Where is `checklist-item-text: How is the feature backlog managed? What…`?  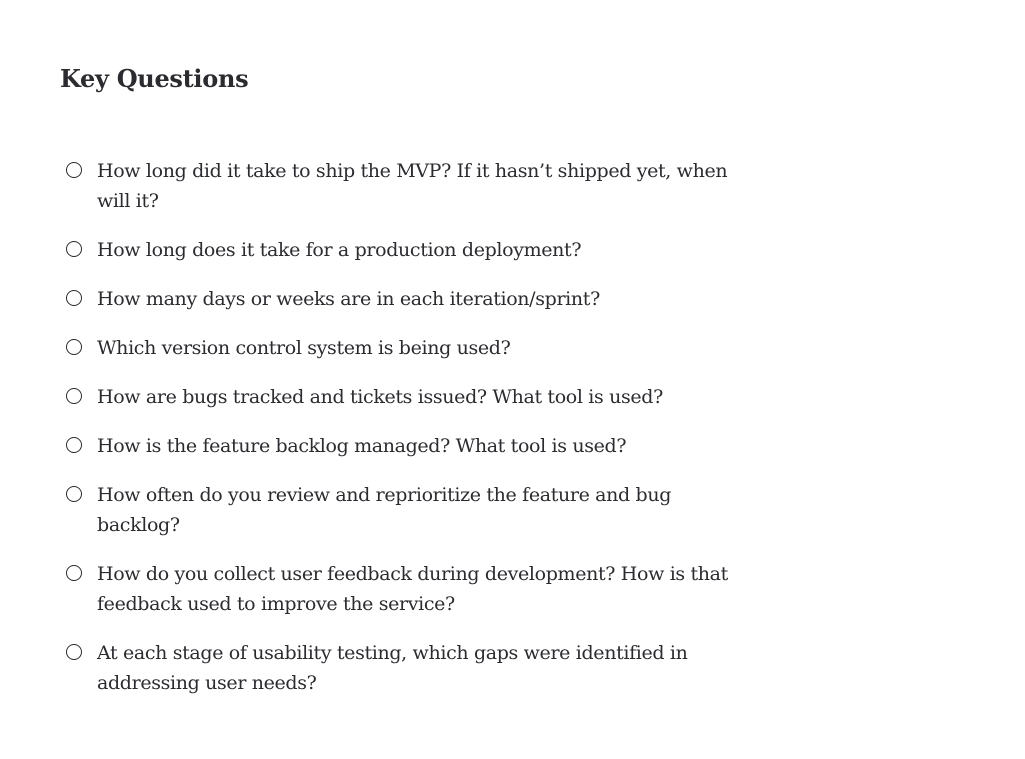 checklist-item-text: How is the feature backlog managed? What… is located at coordinates (362, 446).